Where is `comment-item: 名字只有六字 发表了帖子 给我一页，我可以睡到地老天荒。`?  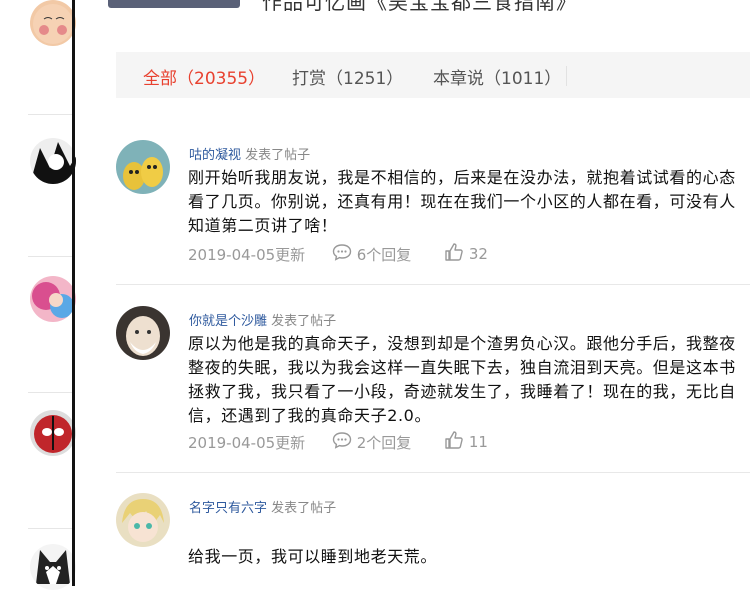
comment-item: 名字只有六字 发表了帖子 给我一页，我可以睡到地老天荒。 is located at coordinates (433, 539).